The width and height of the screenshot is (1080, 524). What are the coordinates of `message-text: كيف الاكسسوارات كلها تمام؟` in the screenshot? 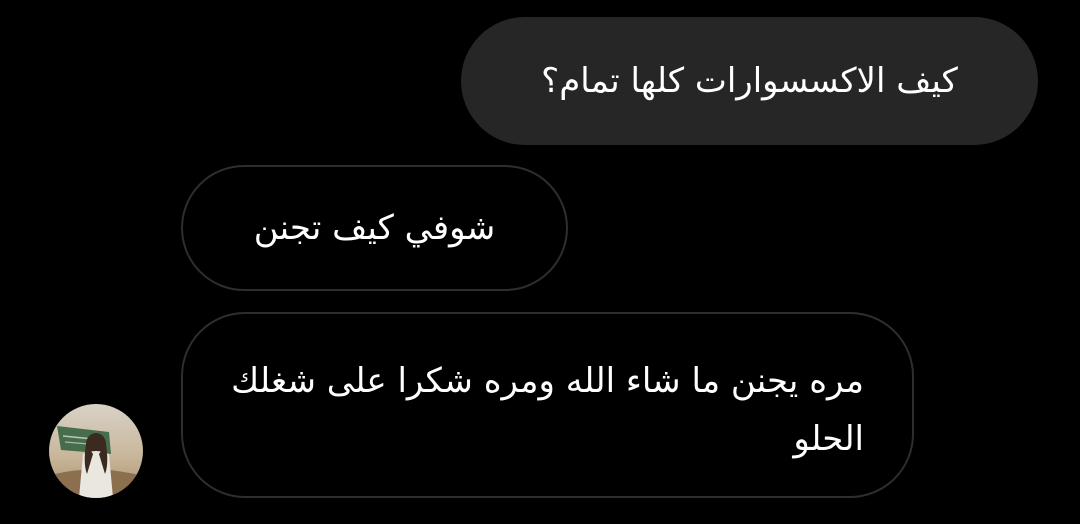 It's located at (749, 81).